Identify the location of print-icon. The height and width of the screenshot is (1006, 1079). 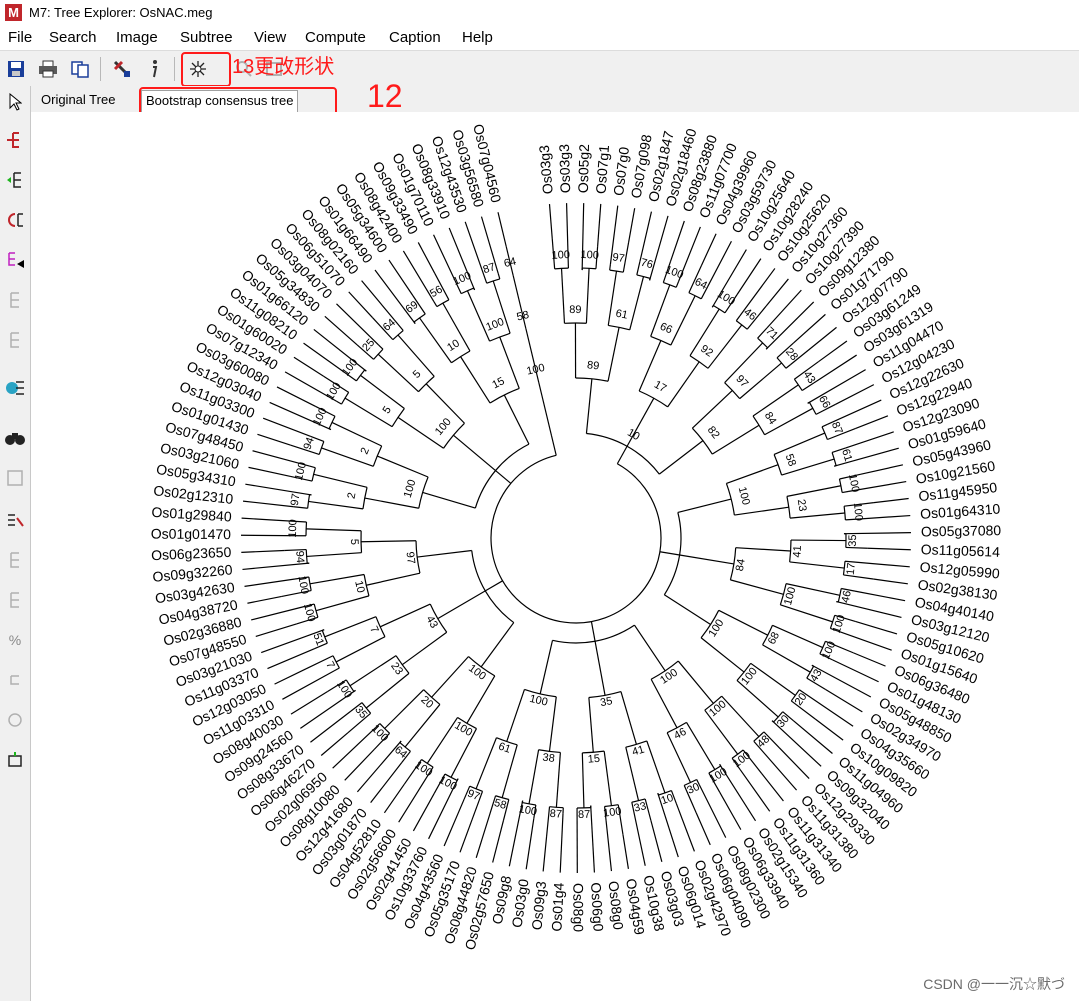
(48, 69).